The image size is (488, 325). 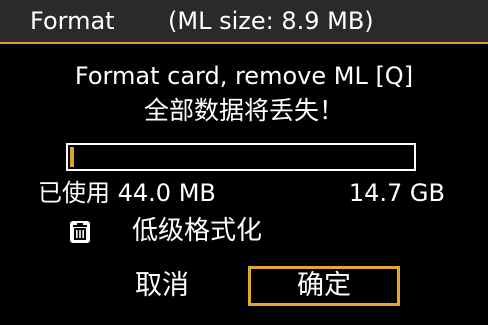 What do you see at coordinates (244, 76) in the screenshot?
I see `format-message: Format card, remove ML [Q]` at bounding box center [244, 76].